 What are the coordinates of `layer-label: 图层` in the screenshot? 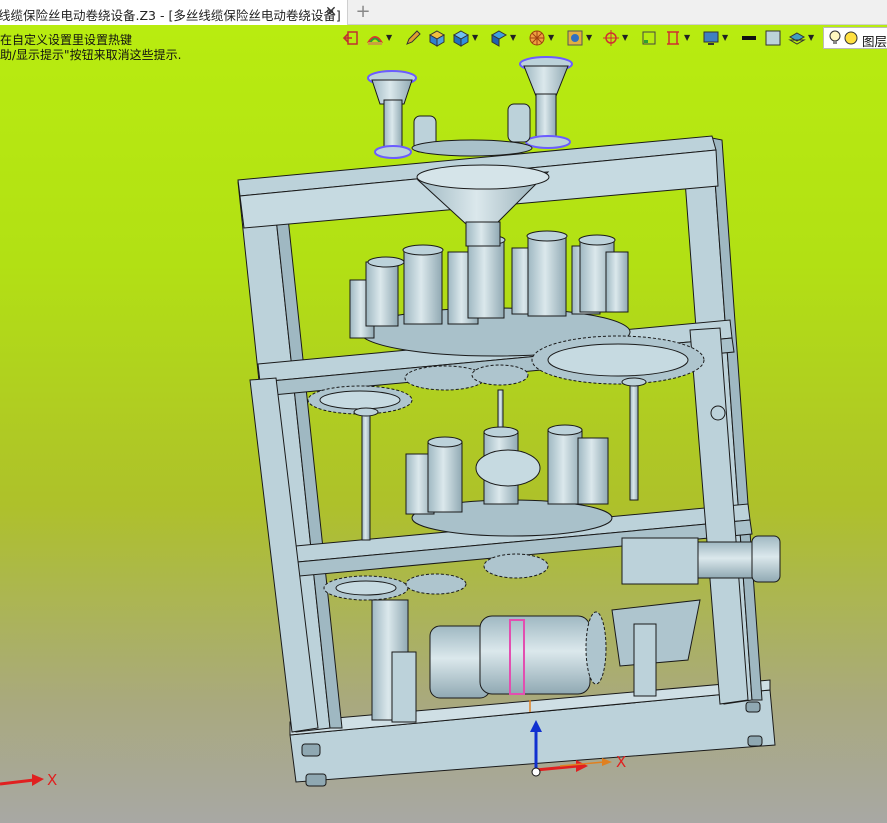 It's located at (874, 41).